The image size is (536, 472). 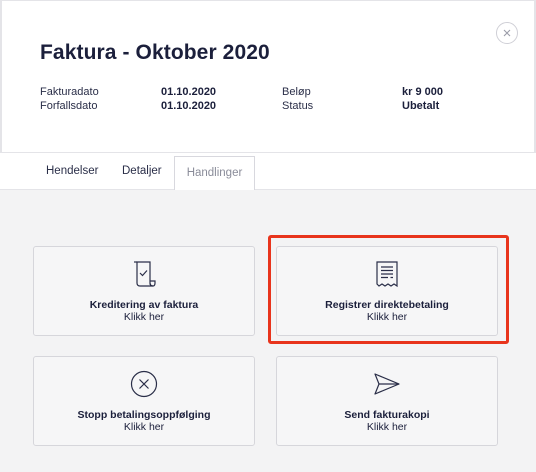 What do you see at coordinates (421, 106) in the screenshot?
I see `status-value: Ubetalt` at bounding box center [421, 106].